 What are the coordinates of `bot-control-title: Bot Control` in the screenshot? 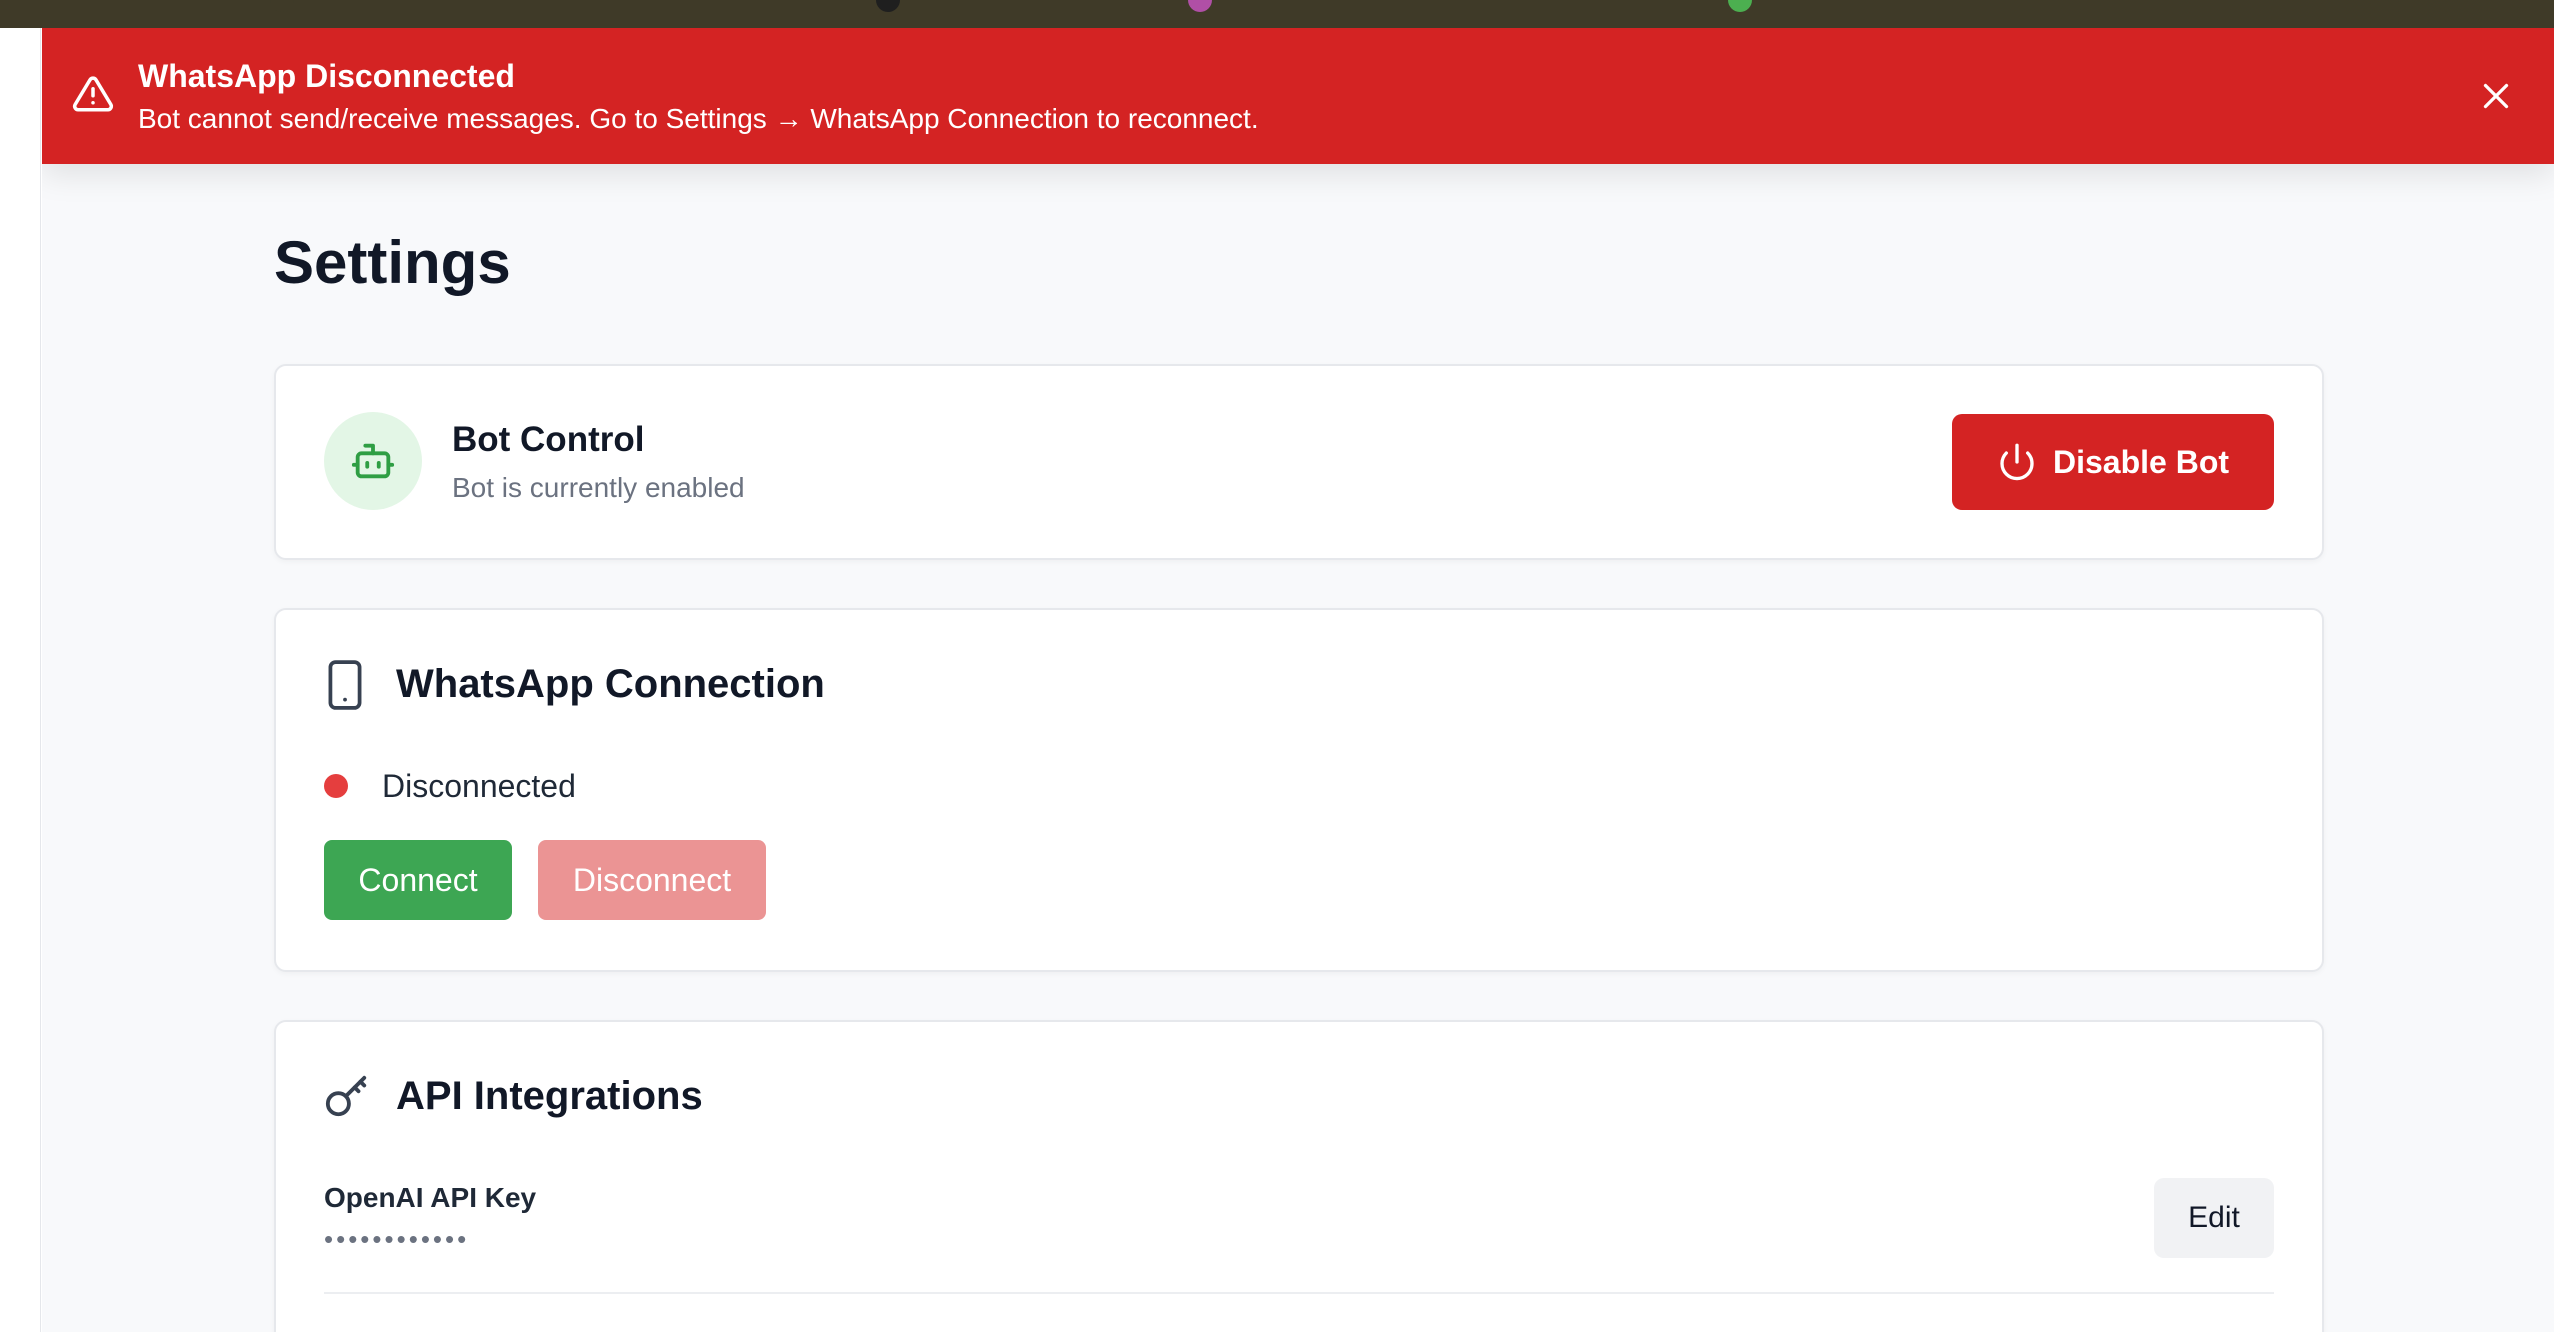 It's located at (548, 439).